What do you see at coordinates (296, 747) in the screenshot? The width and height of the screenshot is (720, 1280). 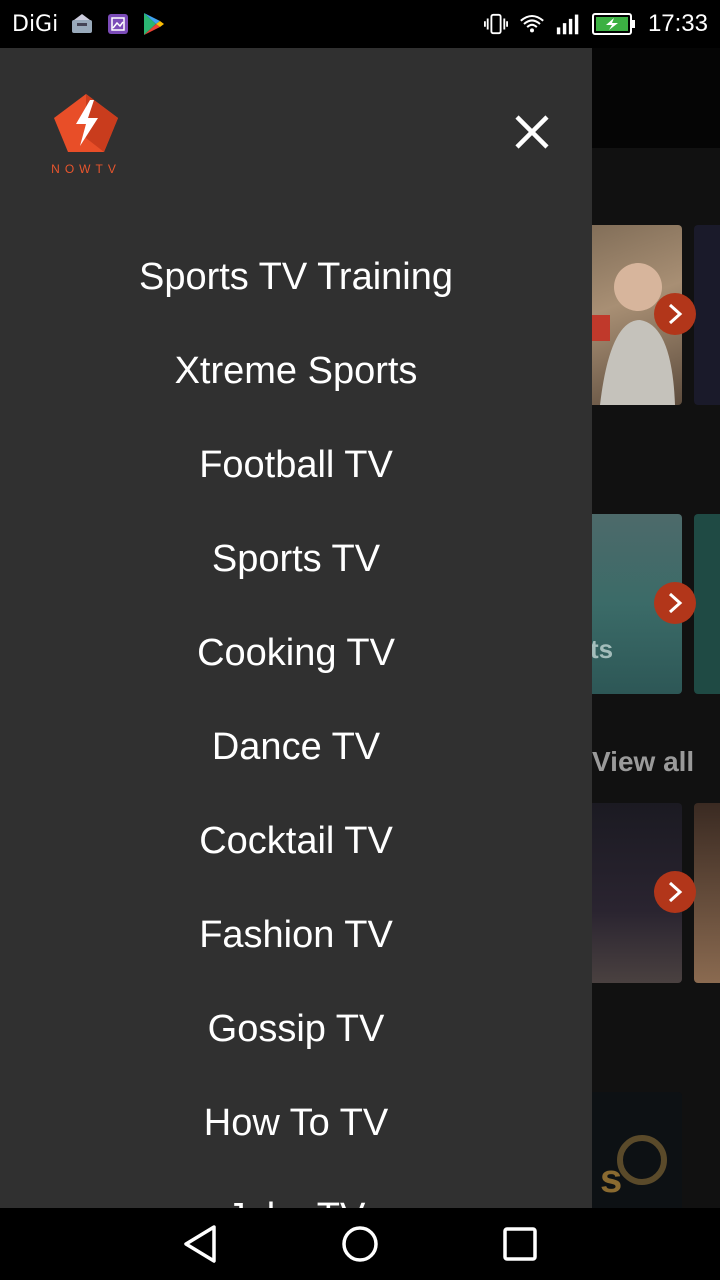 I see `menu-item-dance-tv: Dance TV` at bounding box center [296, 747].